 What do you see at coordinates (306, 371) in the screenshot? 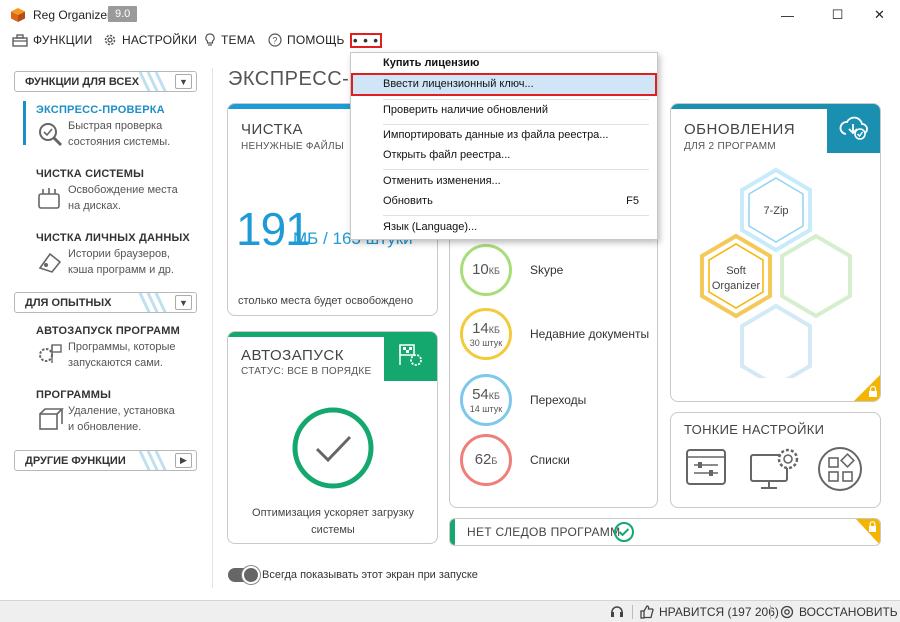
I see `autorun-status: СТАТУС: ВСЕ В ПОРЯДКЕ` at bounding box center [306, 371].